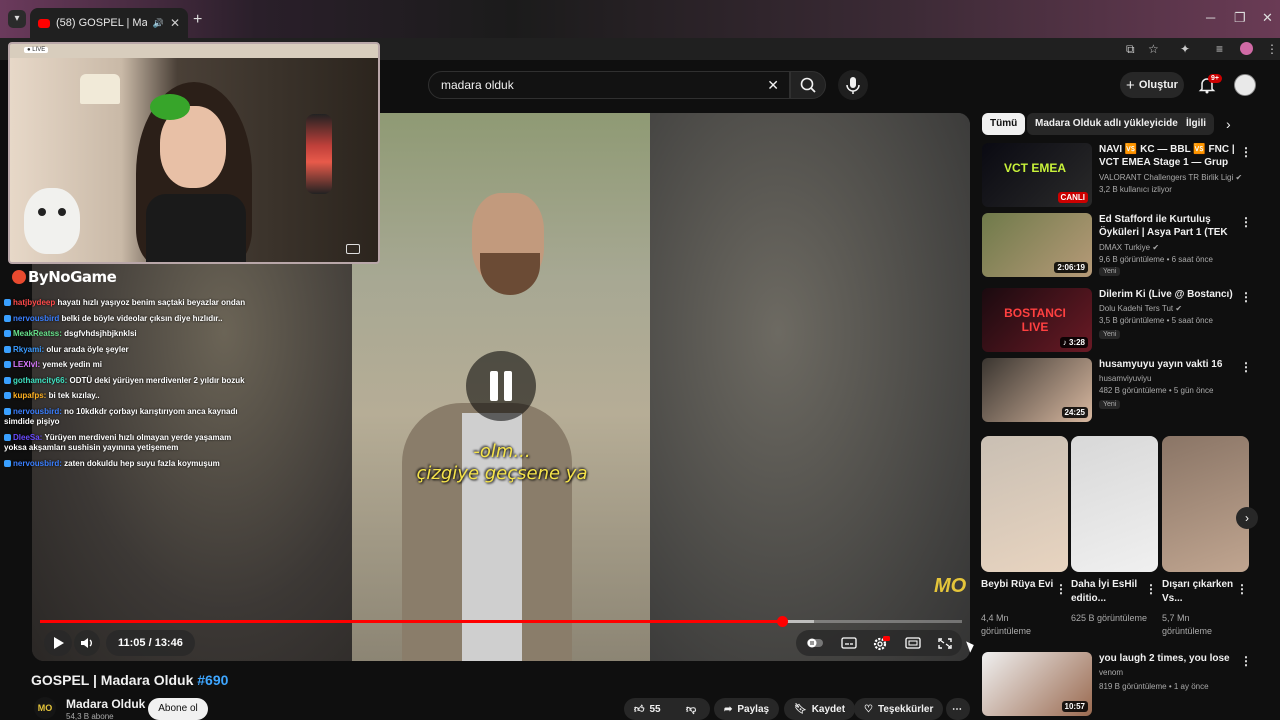 This screenshot has width=1280, height=720. Describe the element at coordinates (1111, 672) in the screenshot. I see `recommendation-channel: venom` at that location.